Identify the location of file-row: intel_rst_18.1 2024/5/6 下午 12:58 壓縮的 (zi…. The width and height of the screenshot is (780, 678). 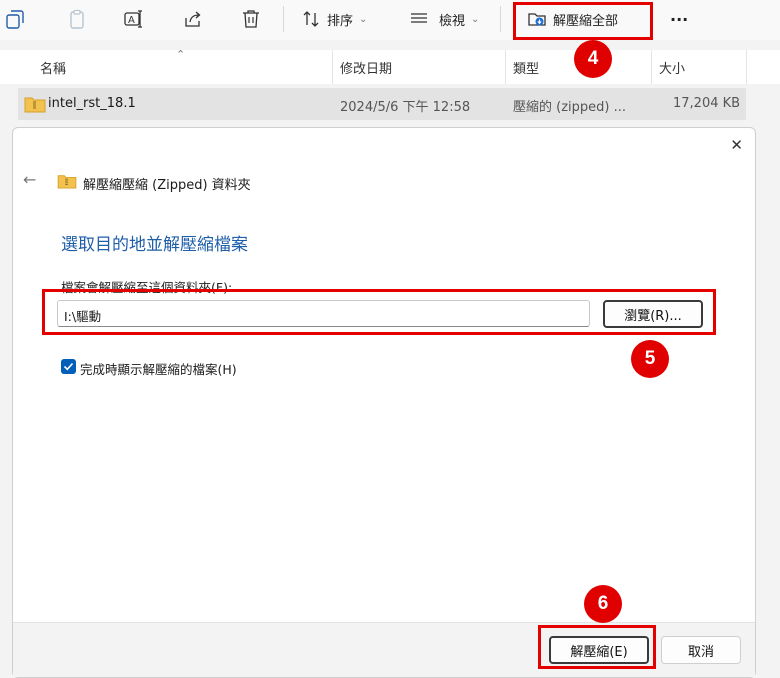
(382, 104).